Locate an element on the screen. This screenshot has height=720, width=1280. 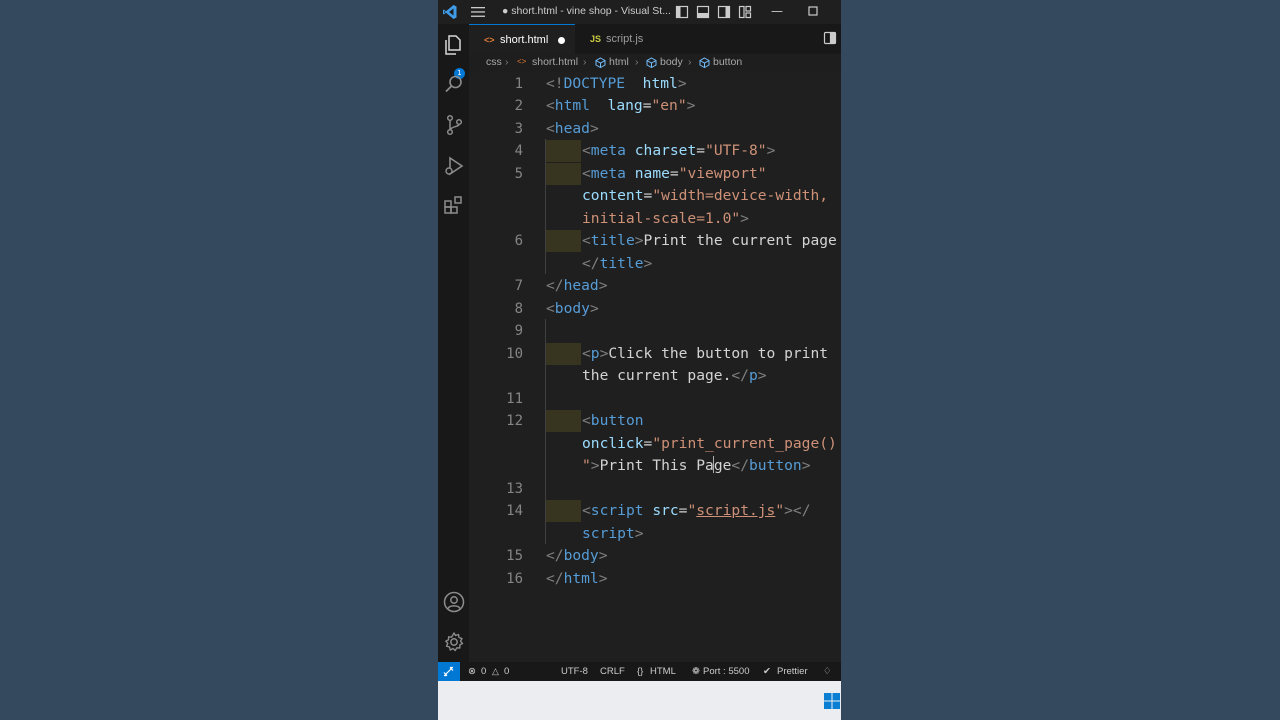
prettier-status: Prettier is located at coordinates (792, 671).